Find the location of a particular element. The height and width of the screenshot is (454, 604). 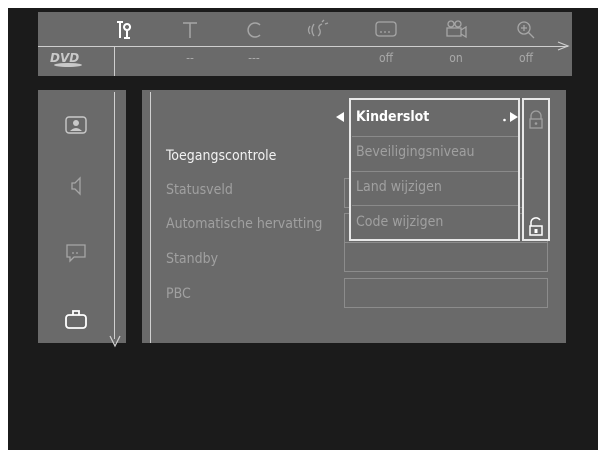

angle-value: on is located at coordinates (456, 58).